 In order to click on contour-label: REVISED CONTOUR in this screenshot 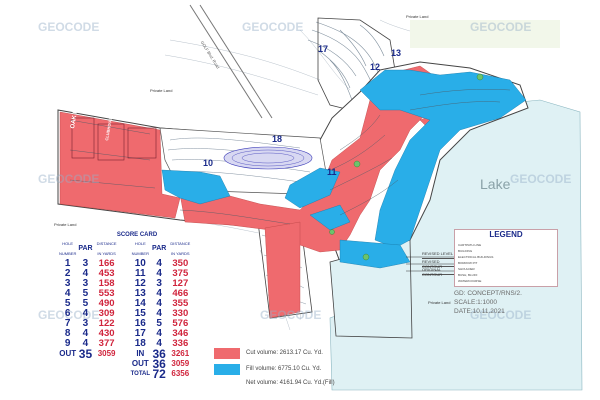, I will do `click(438, 264)`.